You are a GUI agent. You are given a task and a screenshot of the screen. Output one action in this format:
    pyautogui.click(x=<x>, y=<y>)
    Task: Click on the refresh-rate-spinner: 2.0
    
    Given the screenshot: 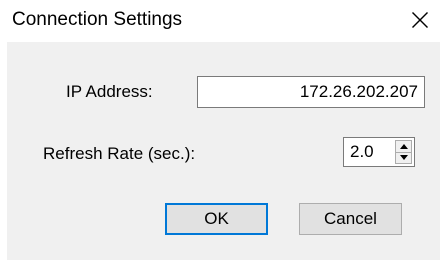 What is the action you would take?
    pyautogui.click(x=379, y=152)
    